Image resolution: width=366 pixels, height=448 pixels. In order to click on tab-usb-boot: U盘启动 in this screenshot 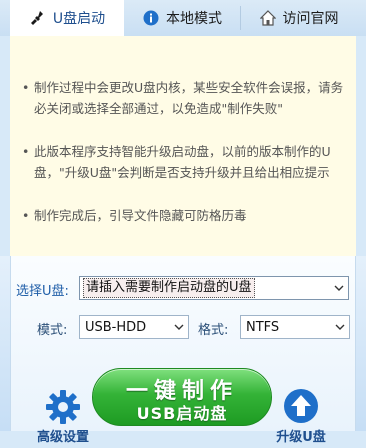, I will do `click(67, 18)`.